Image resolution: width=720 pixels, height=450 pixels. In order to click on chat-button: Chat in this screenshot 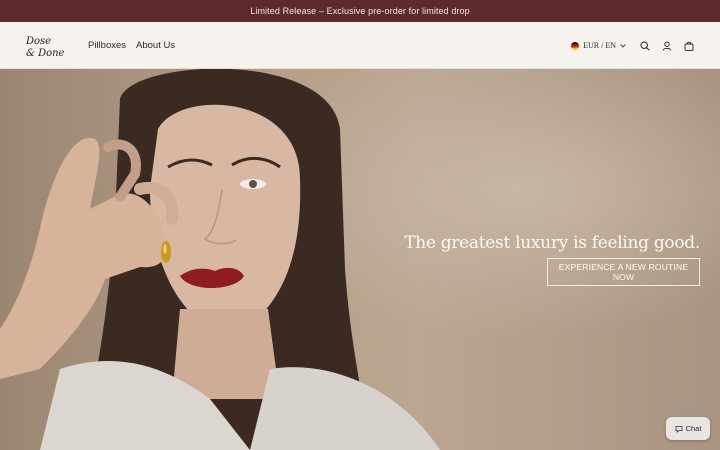, I will do `click(688, 428)`.